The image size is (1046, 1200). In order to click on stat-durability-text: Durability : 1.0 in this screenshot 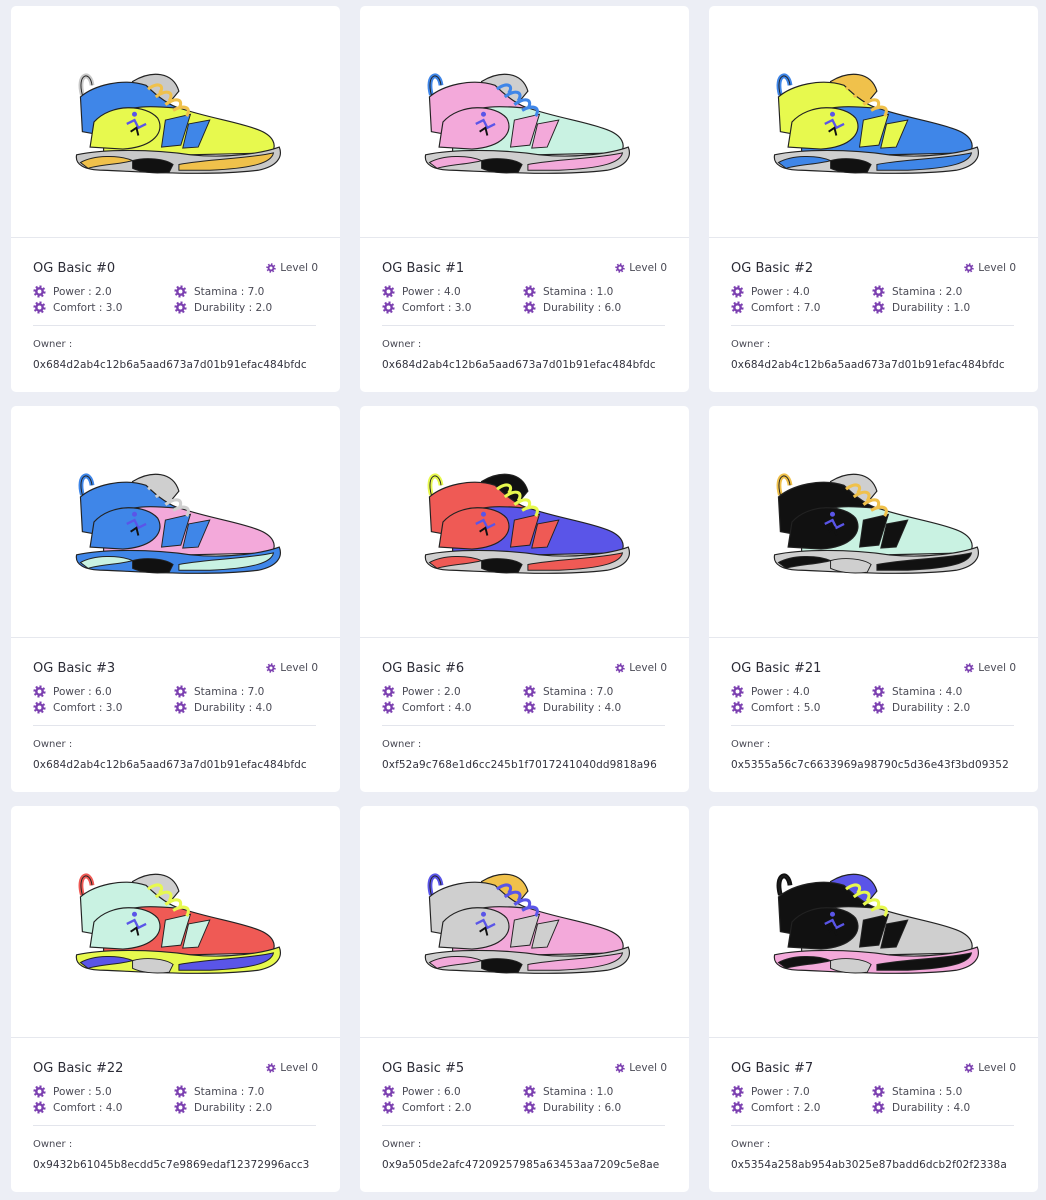, I will do `click(931, 307)`.